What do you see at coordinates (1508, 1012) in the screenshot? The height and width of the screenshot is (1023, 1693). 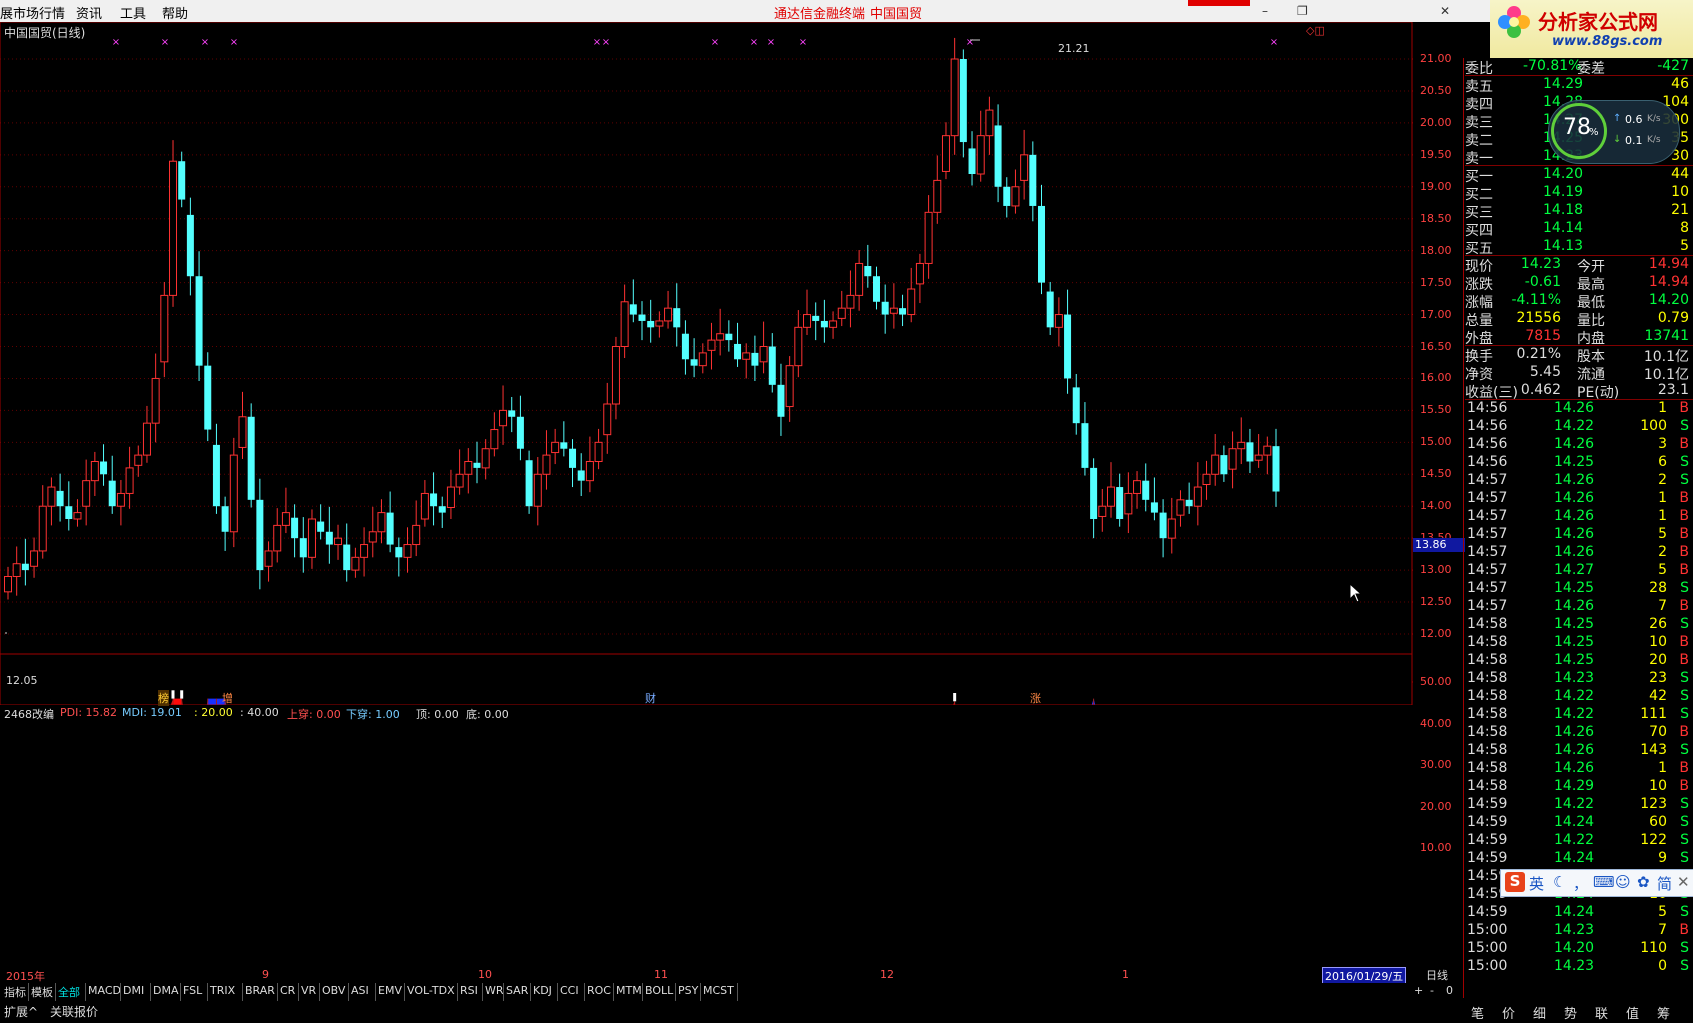 I see `panel-switch-1: 价` at bounding box center [1508, 1012].